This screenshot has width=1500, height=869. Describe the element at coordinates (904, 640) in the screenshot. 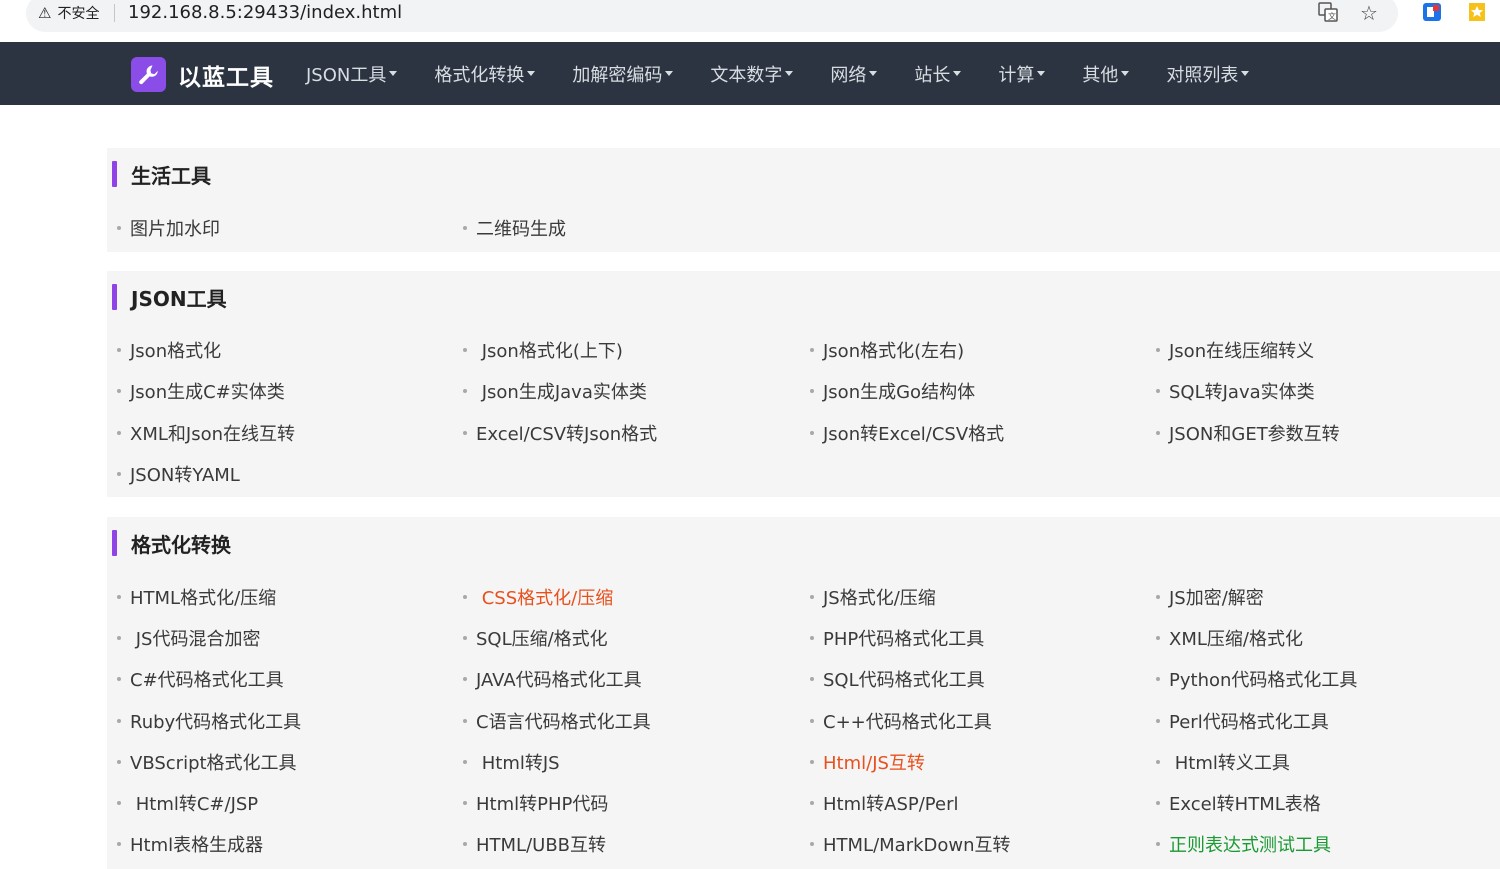

I see `tool-link-label: PHP代码格式化工具` at that location.